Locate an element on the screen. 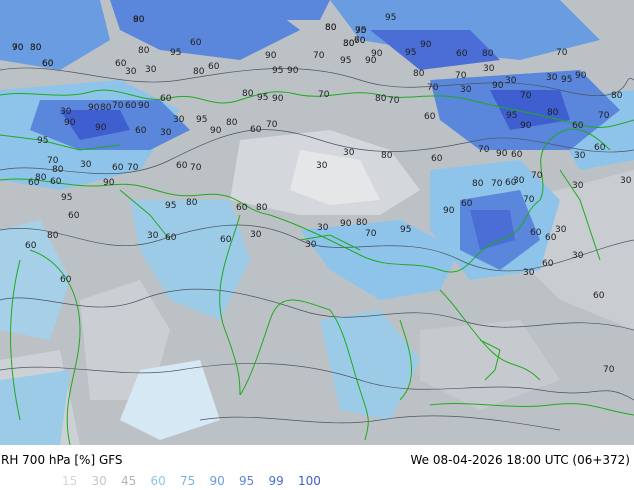  legend-item: 90 is located at coordinates (217, 481).